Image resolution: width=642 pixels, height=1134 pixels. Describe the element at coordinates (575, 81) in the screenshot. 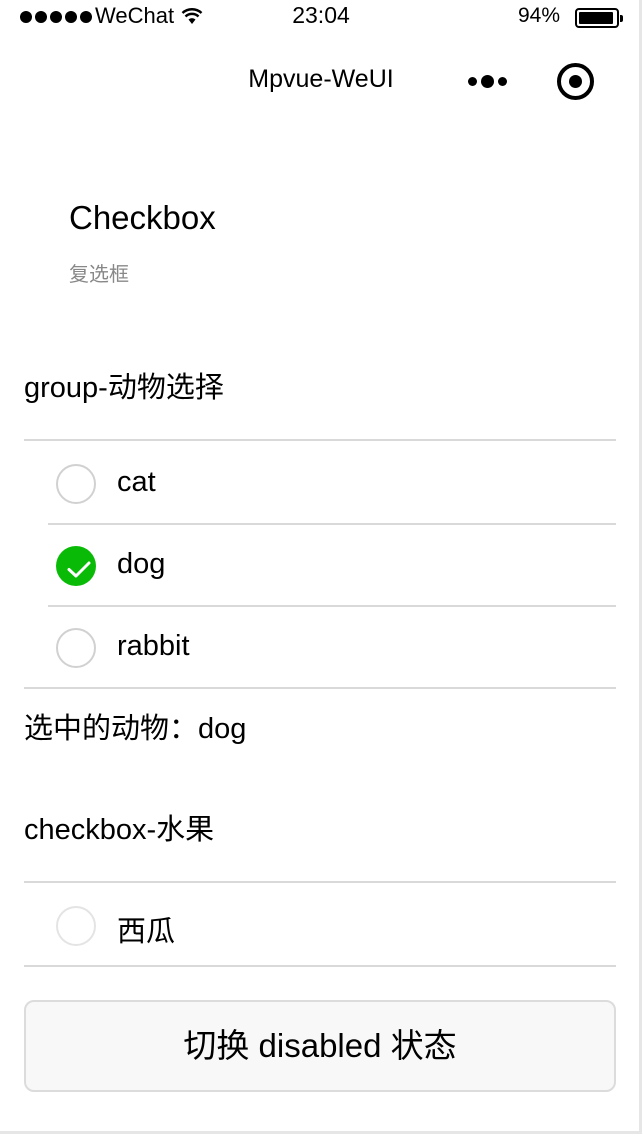

I see `capsule-close-icon` at that location.